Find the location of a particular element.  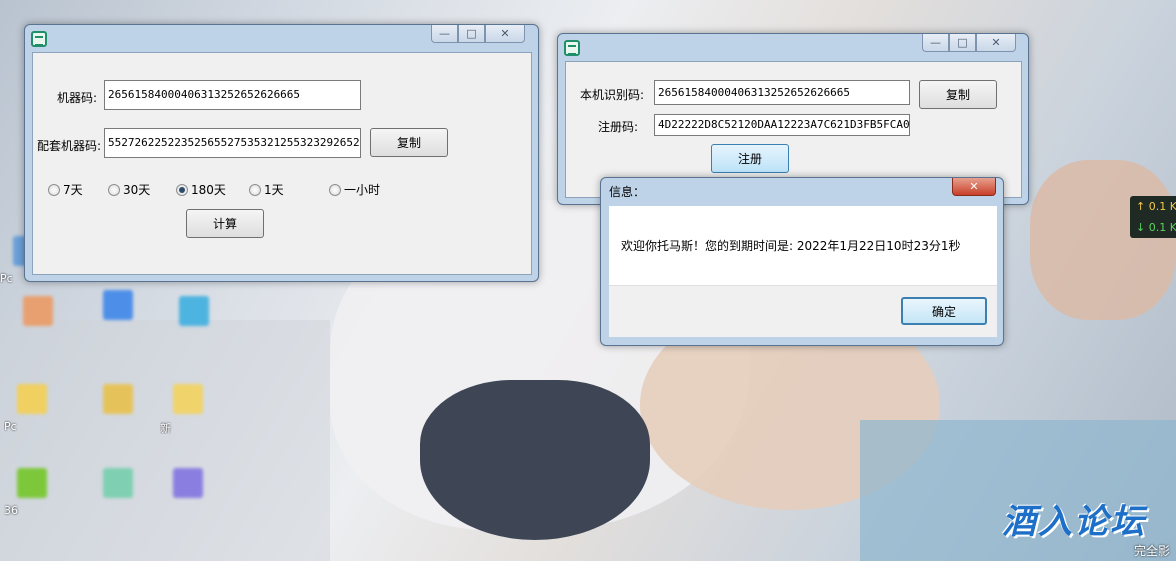

desktop-icon-label: 新 is located at coordinates (165, 428).